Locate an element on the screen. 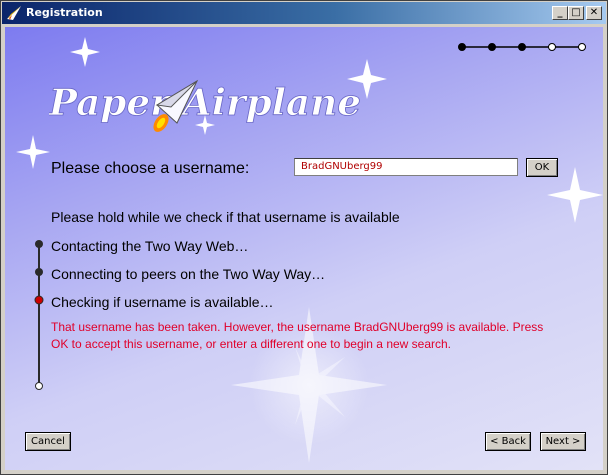  step-current-icon is located at coordinates (39, 300).